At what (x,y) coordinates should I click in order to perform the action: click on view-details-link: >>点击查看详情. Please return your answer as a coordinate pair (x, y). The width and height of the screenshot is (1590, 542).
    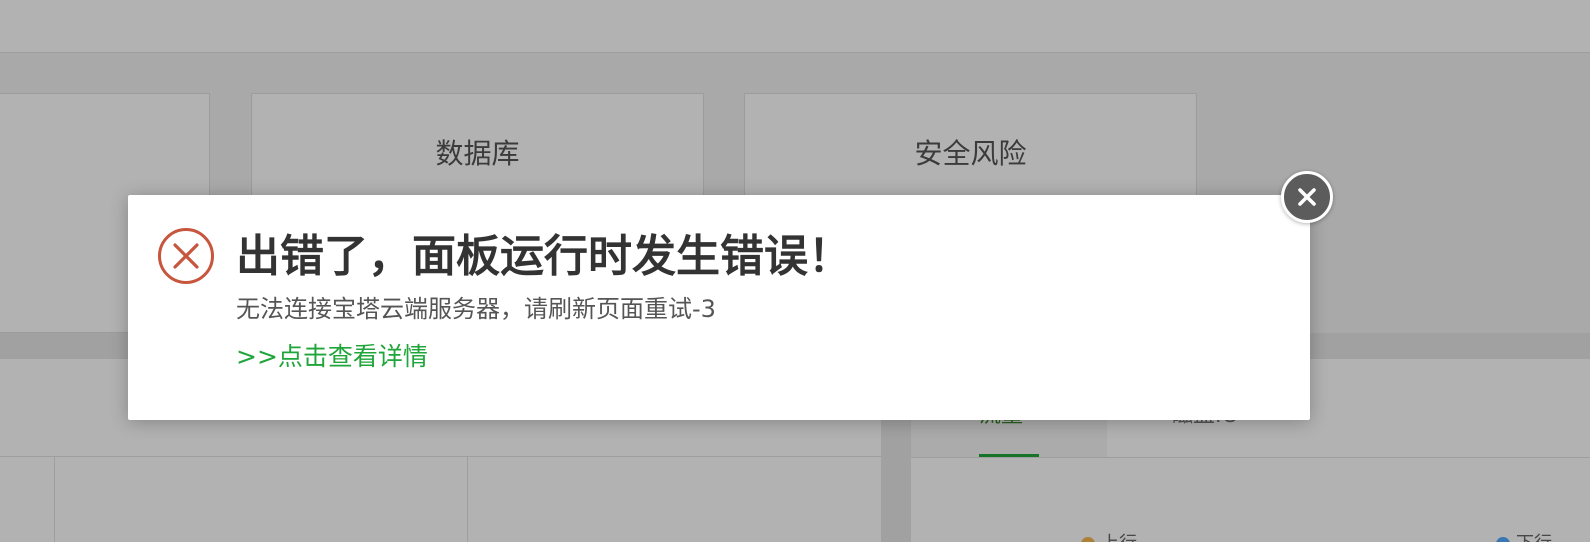
    Looking at the image, I should click on (332, 357).